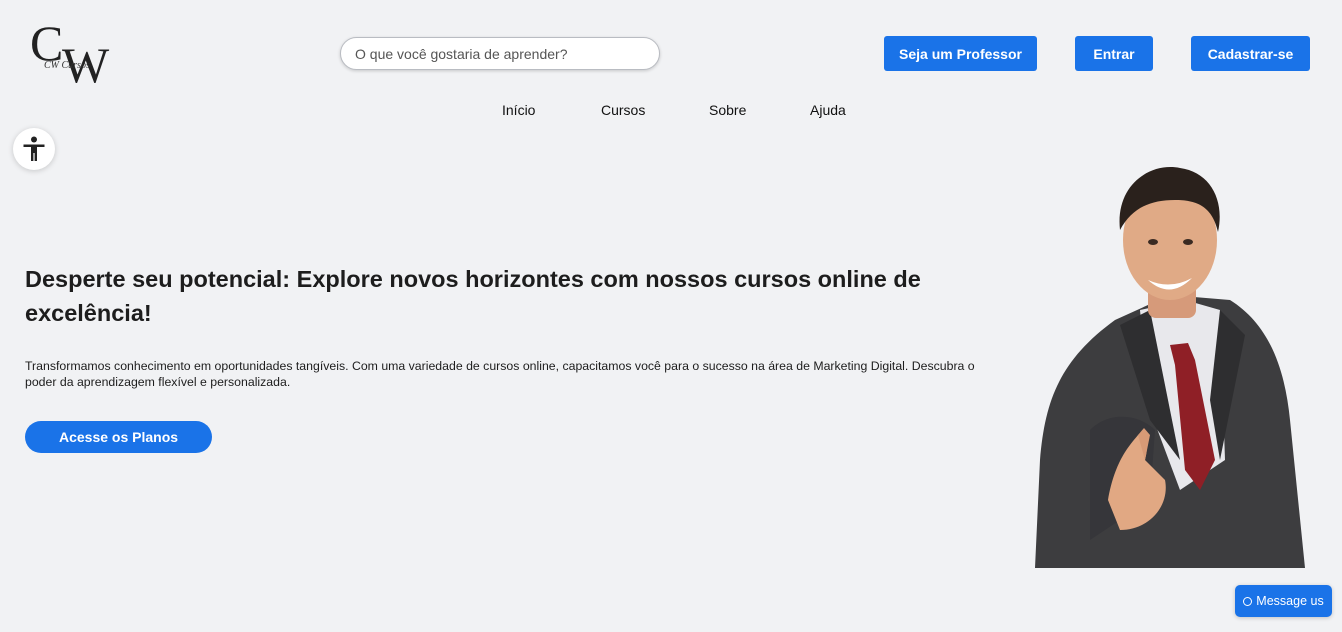 The width and height of the screenshot is (1342, 632). Describe the element at coordinates (960, 53) in the screenshot. I see `become-teacher-button: Seja um Professor` at that location.